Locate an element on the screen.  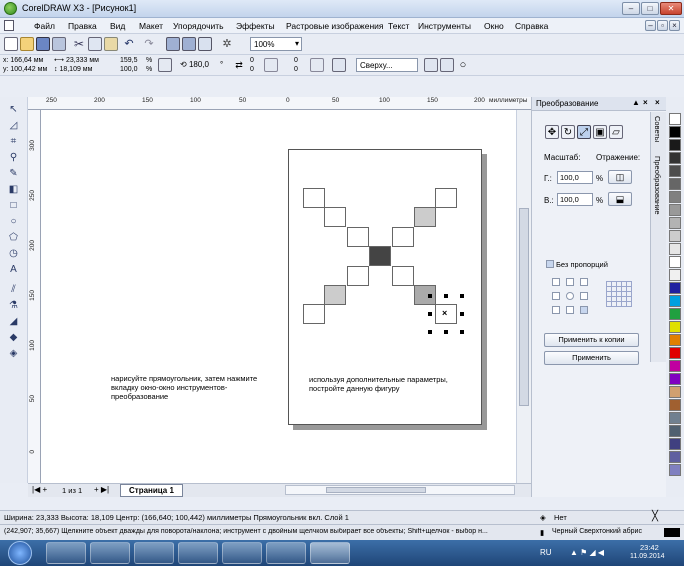
menu-bitmaps: Растровые изображения is located at coordinates (334, 26).